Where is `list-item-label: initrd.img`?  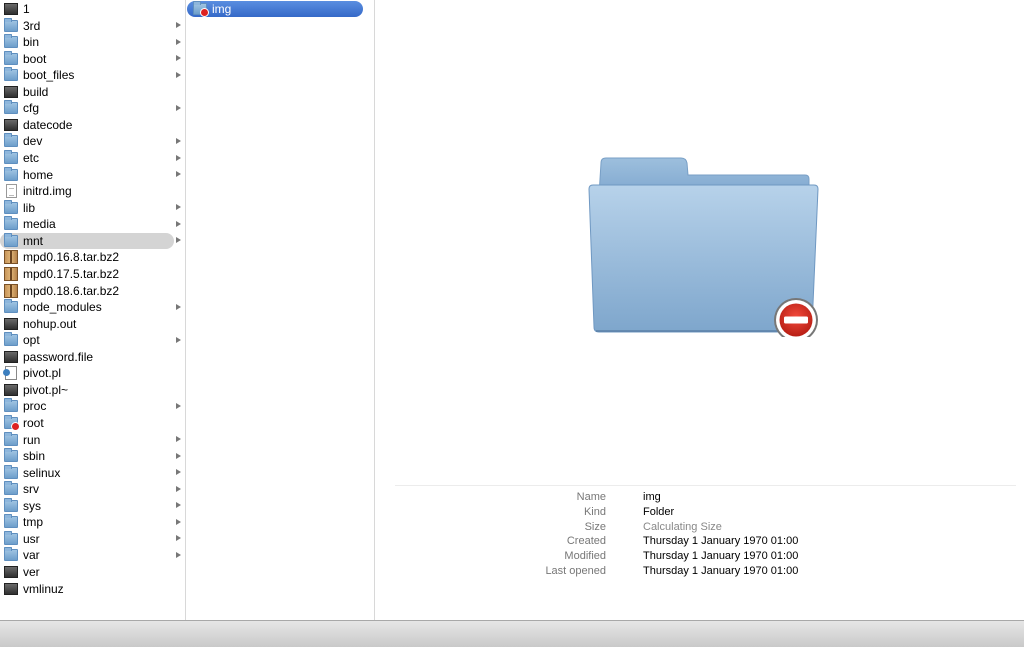
list-item-label: initrd.img is located at coordinates (47, 191).